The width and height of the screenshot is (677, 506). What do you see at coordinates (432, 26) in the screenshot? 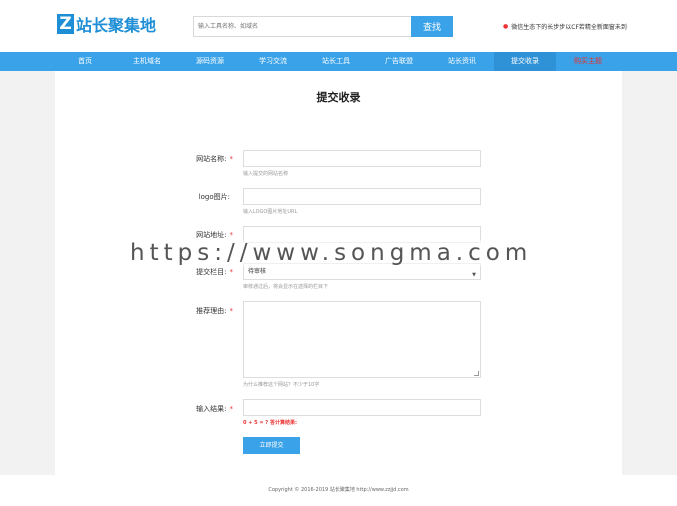
I see `search-button: 查找` at bounding box center [432, 26].